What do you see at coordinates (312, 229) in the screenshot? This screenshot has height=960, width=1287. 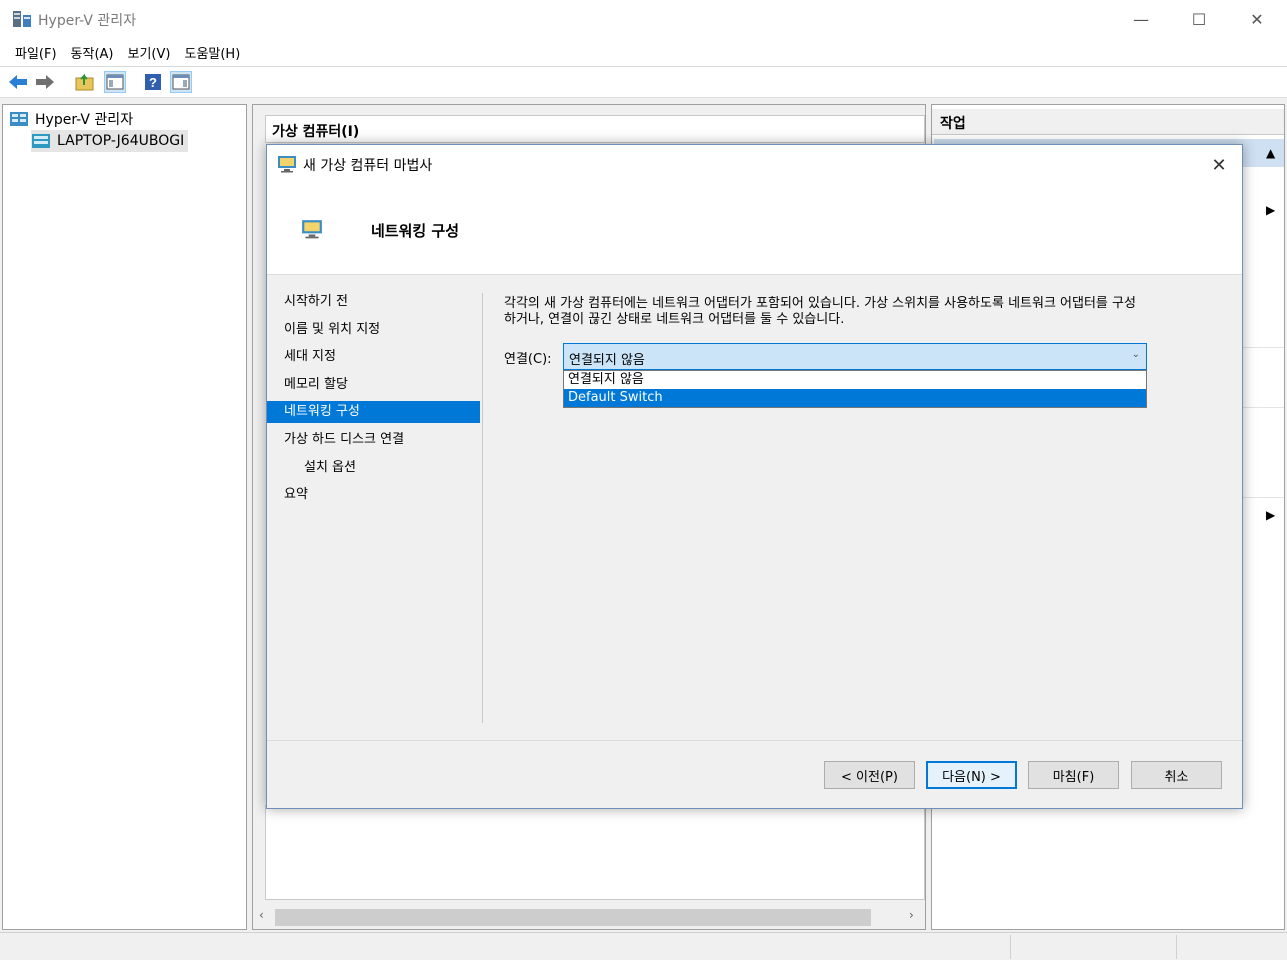 I see `networking-page-icon` at bounding box center [312, 229].